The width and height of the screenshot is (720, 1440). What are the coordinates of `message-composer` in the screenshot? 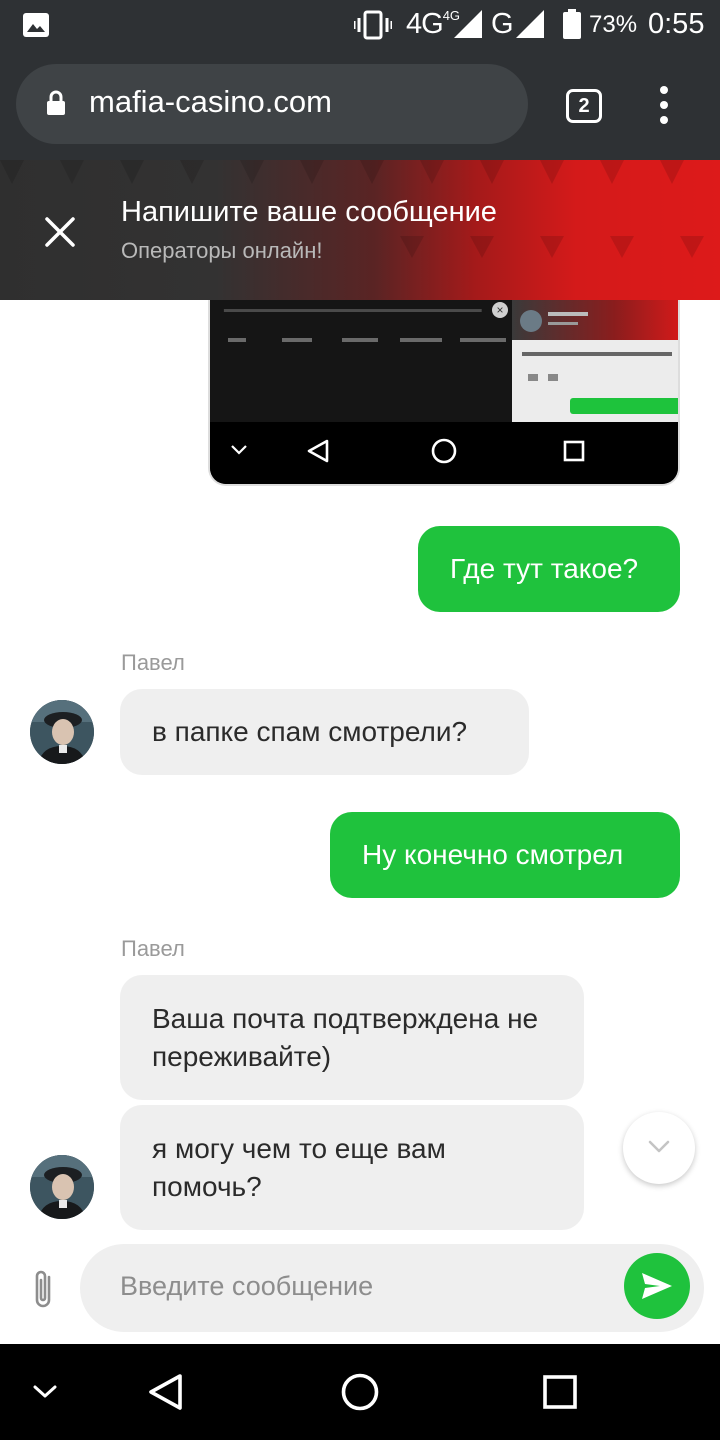 It's located at (392, 1288).